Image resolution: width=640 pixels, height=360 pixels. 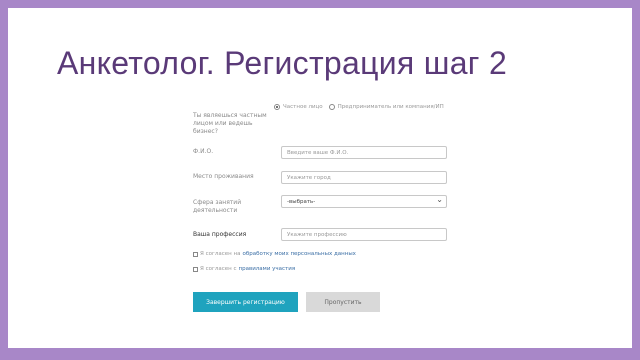 I want to click on city-field: Укажите город, so click(x=364, y=177).